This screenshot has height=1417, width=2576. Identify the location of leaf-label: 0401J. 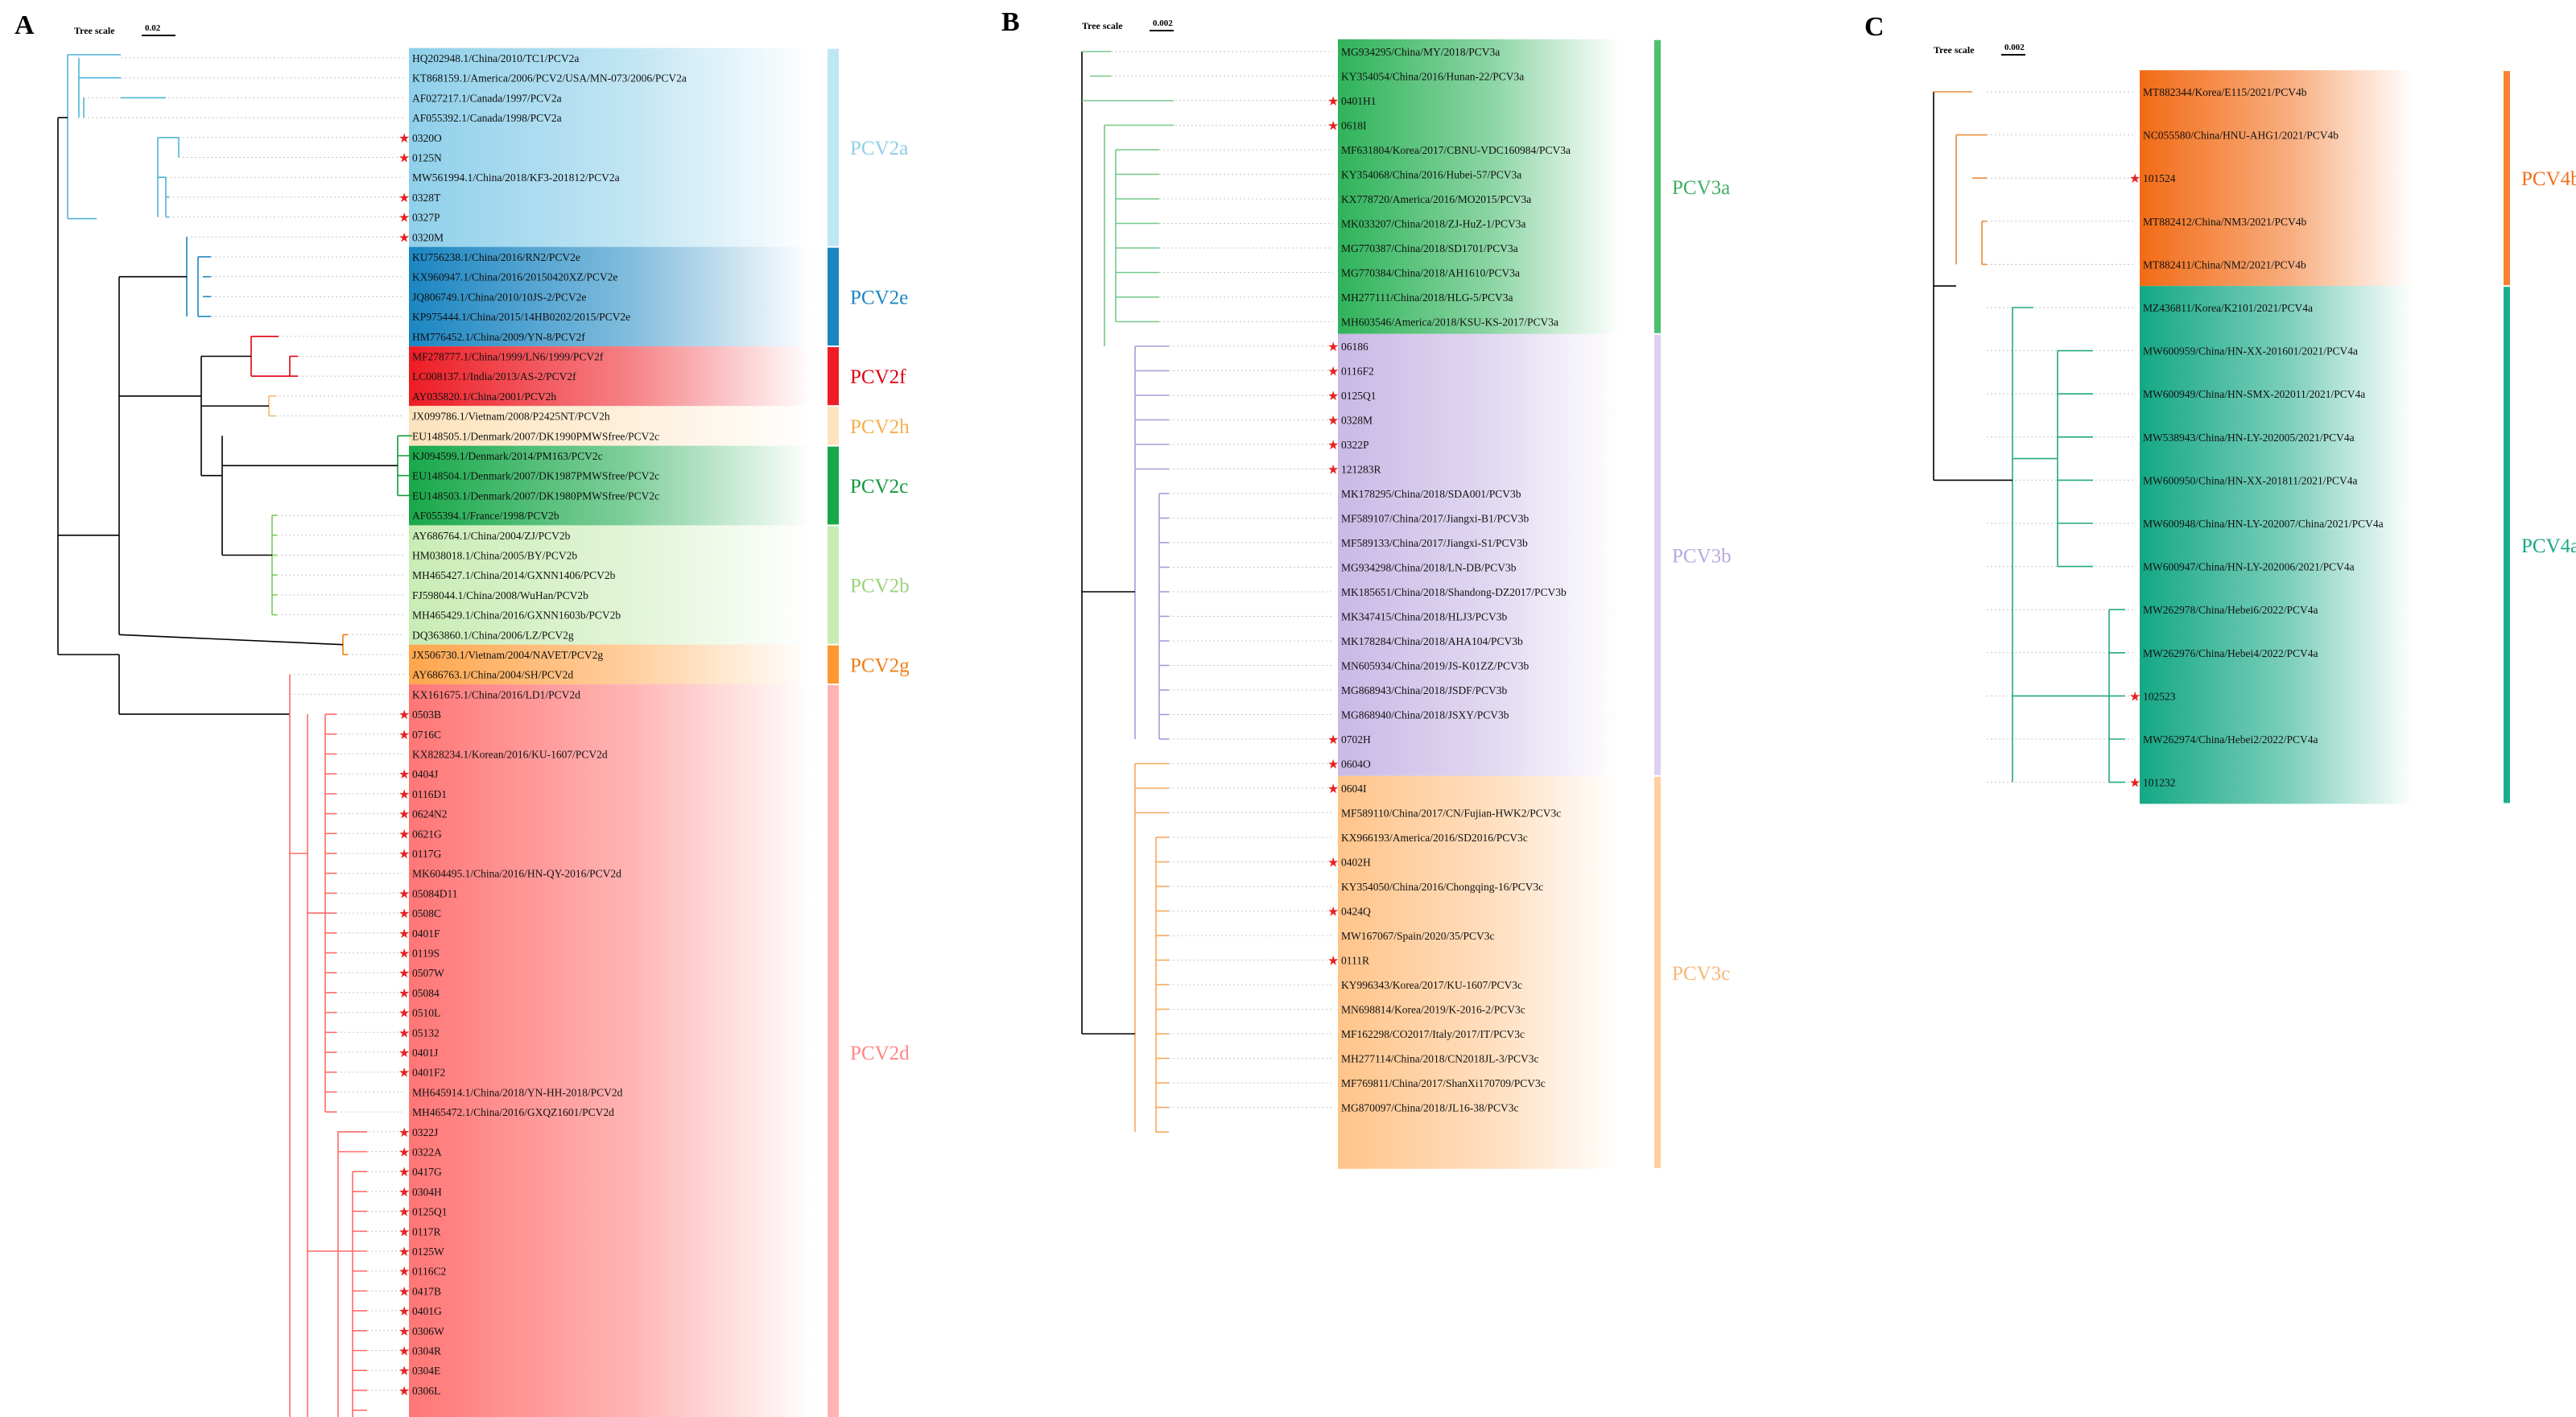
(425, 1053).